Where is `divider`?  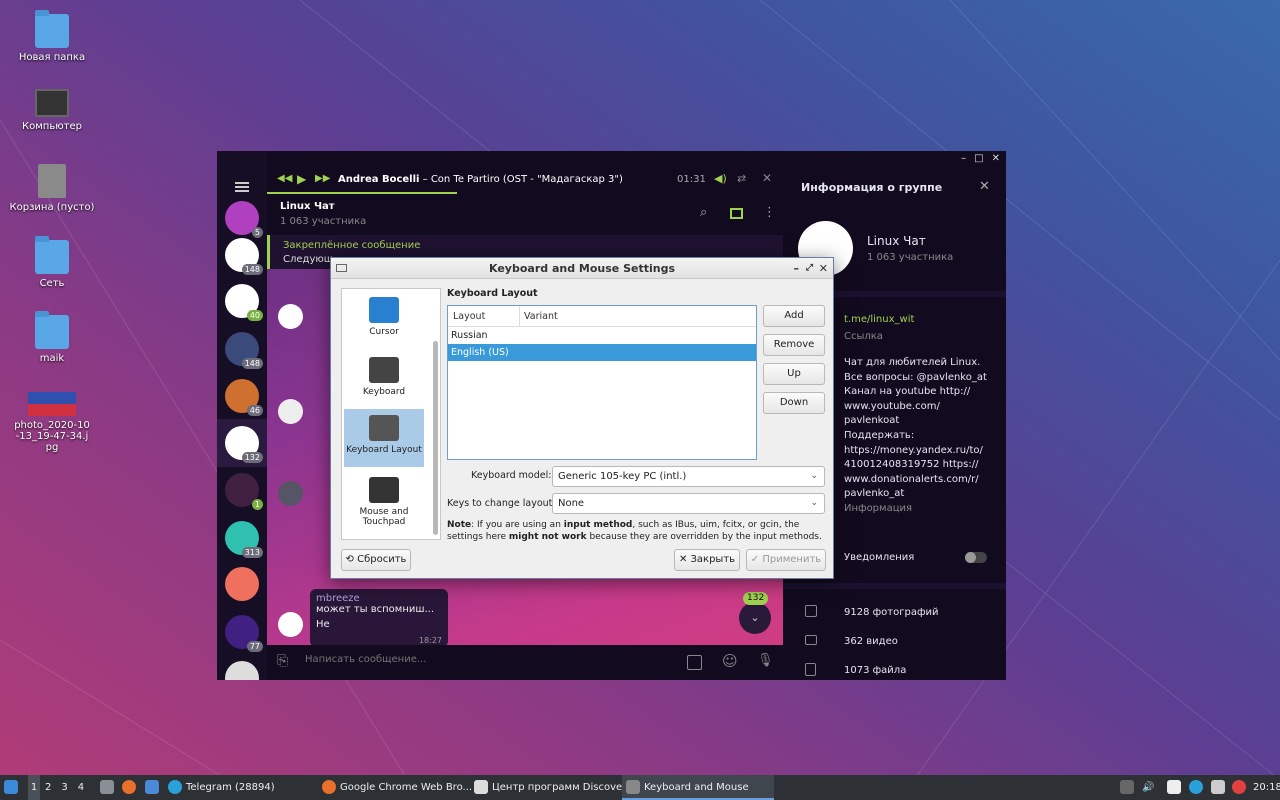
divider is located at coordinates (894, 586).